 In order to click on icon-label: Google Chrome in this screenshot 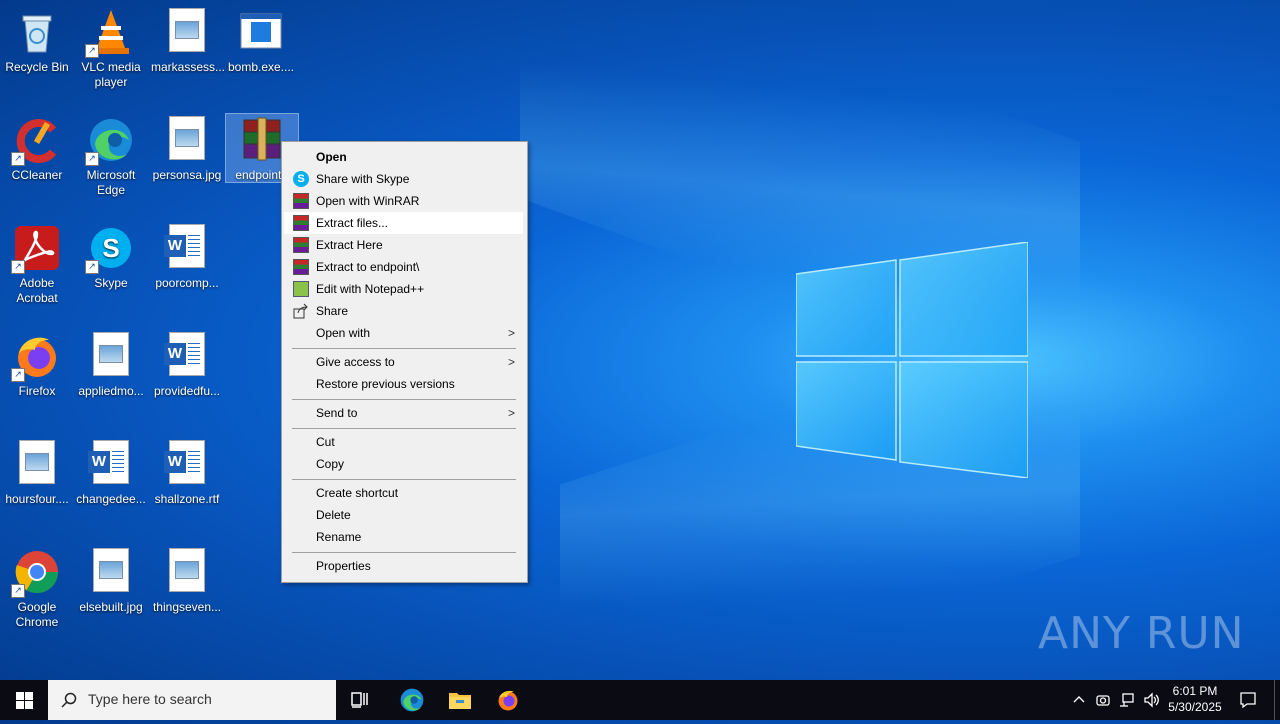, I will do `click(37, 614)`.